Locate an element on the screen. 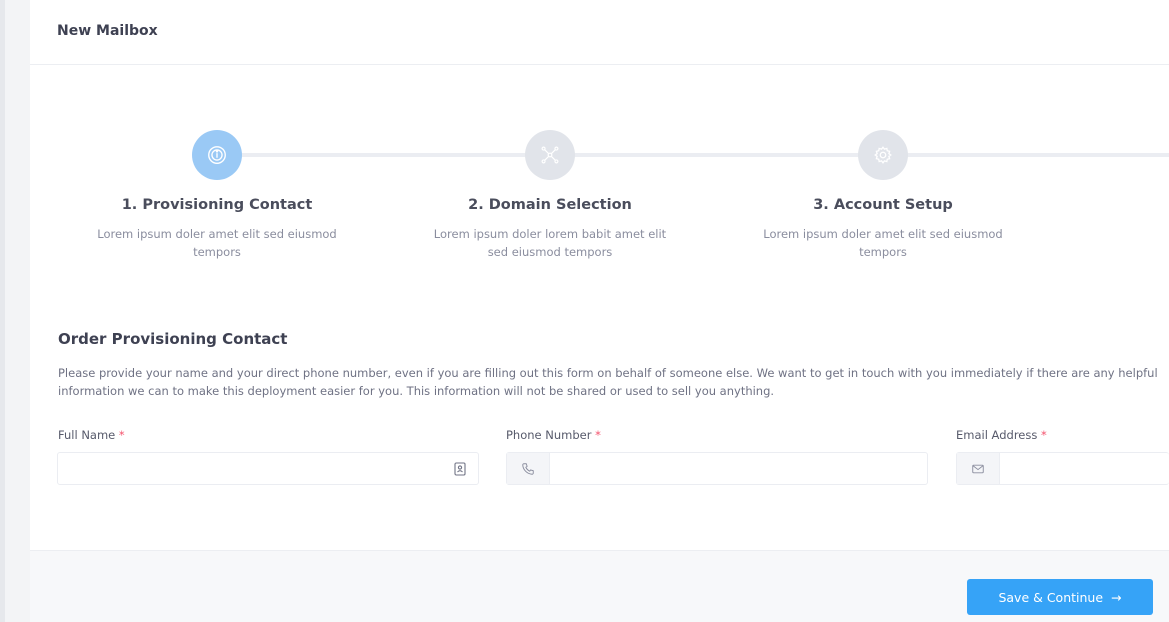 This screenshot has height=622, width=1169. email-addon is located at coordinates (978, 468).